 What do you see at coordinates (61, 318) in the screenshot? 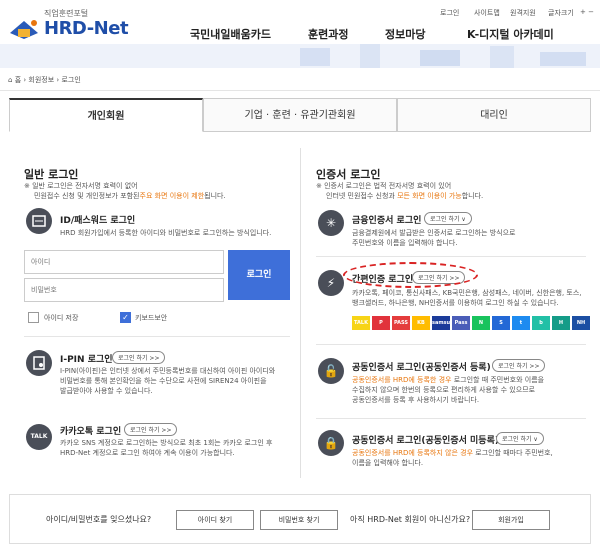
I see `save-id-label: 아이디 저장` at bounding box center [61, 318].